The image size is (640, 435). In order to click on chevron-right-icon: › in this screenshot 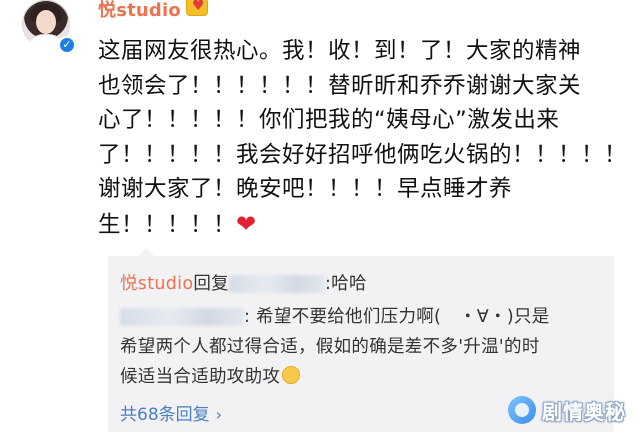, I will do `click(219, 414)`.